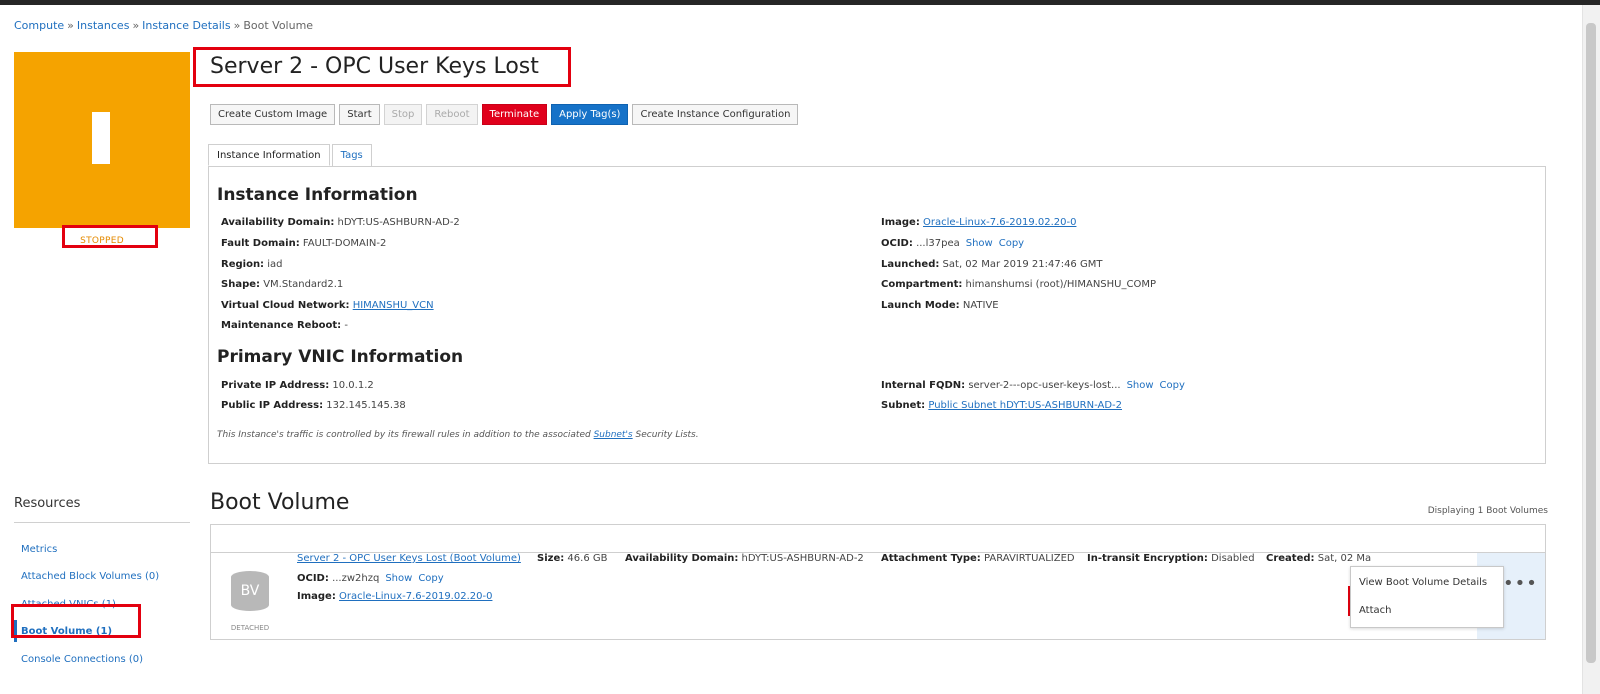 This screenshot has width=1600, height=694. I want to click on page-title: Server 2 - OPC User Keys Lost, so click(374, 66).